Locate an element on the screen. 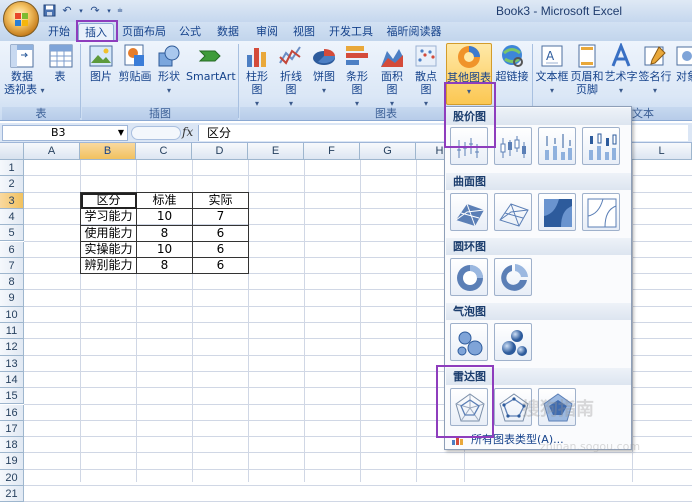  stock-ohlc-chart-option is located at coordinates (513, 146).